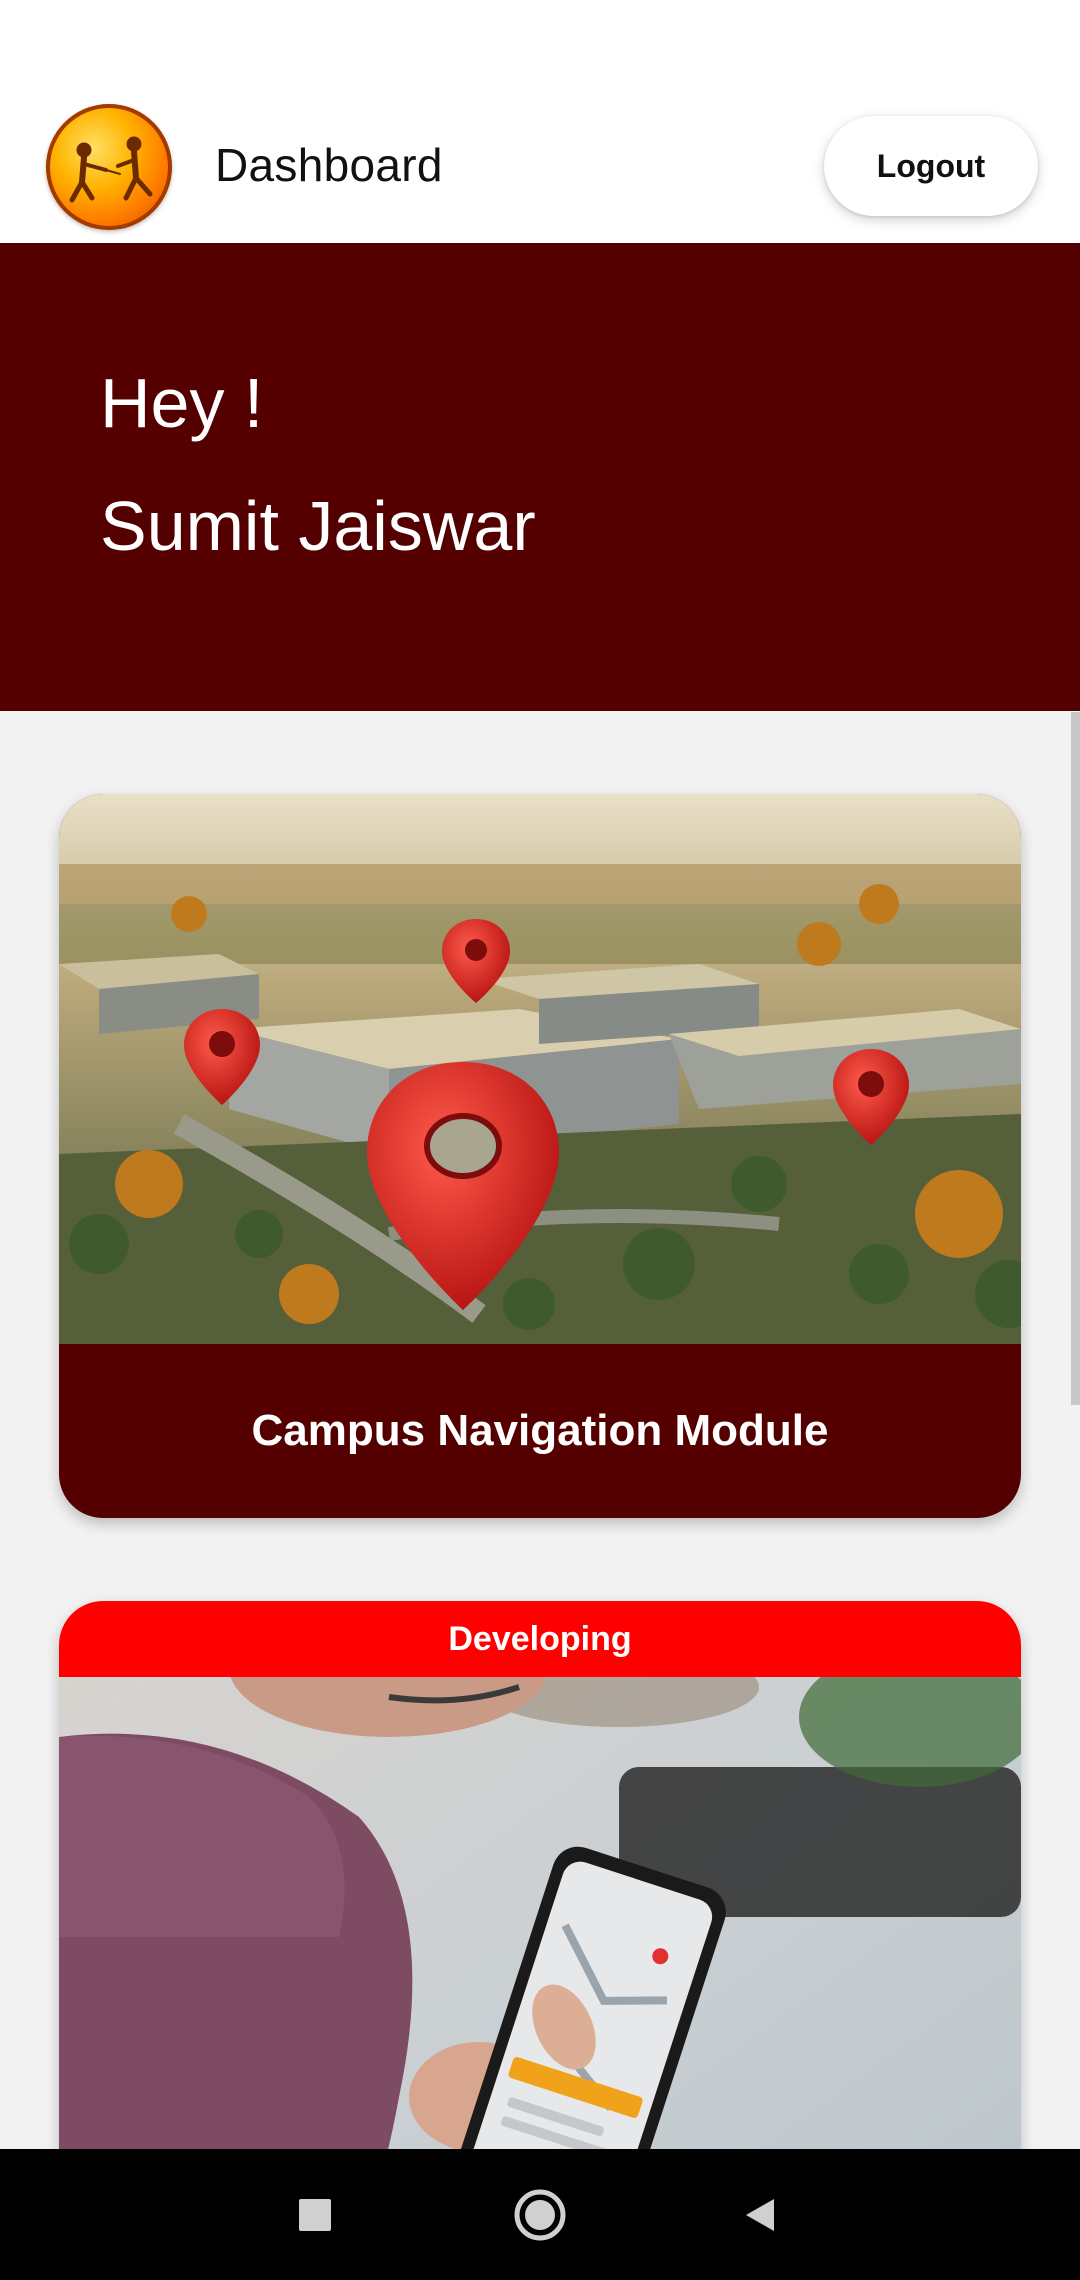  I want to click on home-circle-icon, so click(540, 2214).